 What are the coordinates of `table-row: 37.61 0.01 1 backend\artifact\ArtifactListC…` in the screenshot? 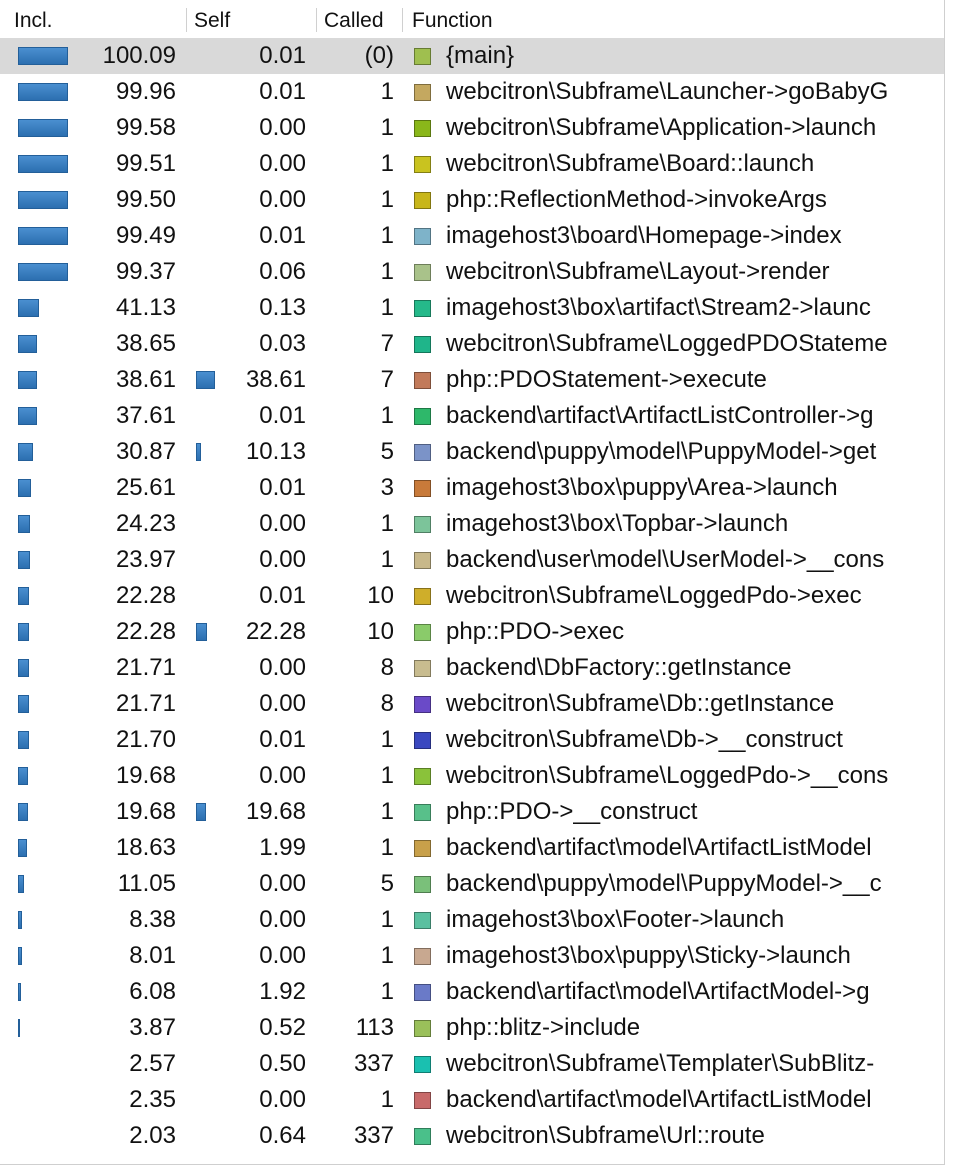 It's located at (472, 416).